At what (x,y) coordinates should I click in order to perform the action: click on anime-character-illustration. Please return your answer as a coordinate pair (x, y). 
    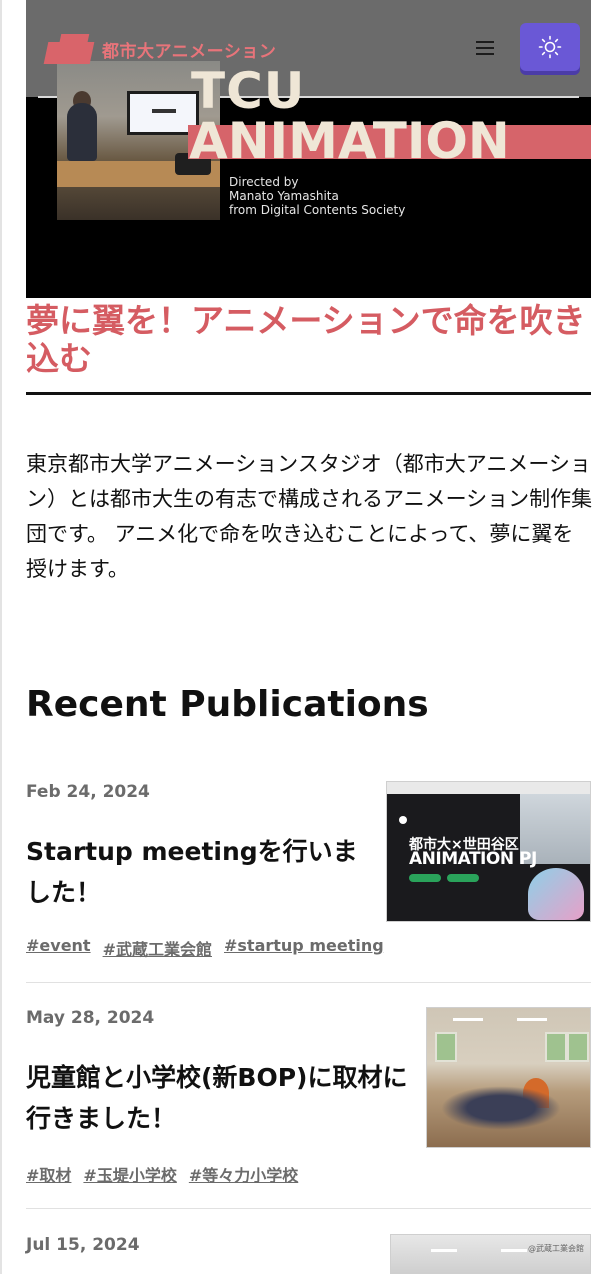
    Looking at the image, I should click on (556, 894).